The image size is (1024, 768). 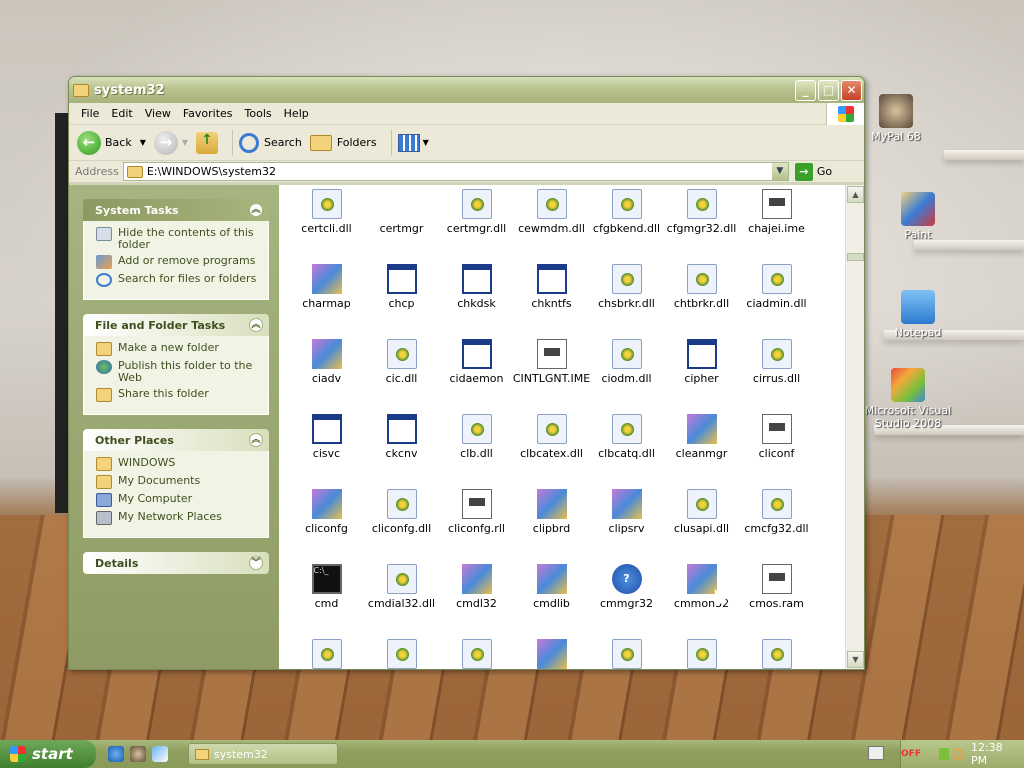 I want to click on file-item: cmdlib, so click(x=551, y=601).